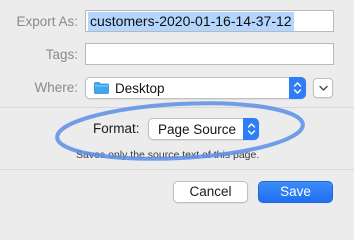 This screenshot has height=240, width=354. I want to click on export-as-label: Export As:, so click(47, 21).